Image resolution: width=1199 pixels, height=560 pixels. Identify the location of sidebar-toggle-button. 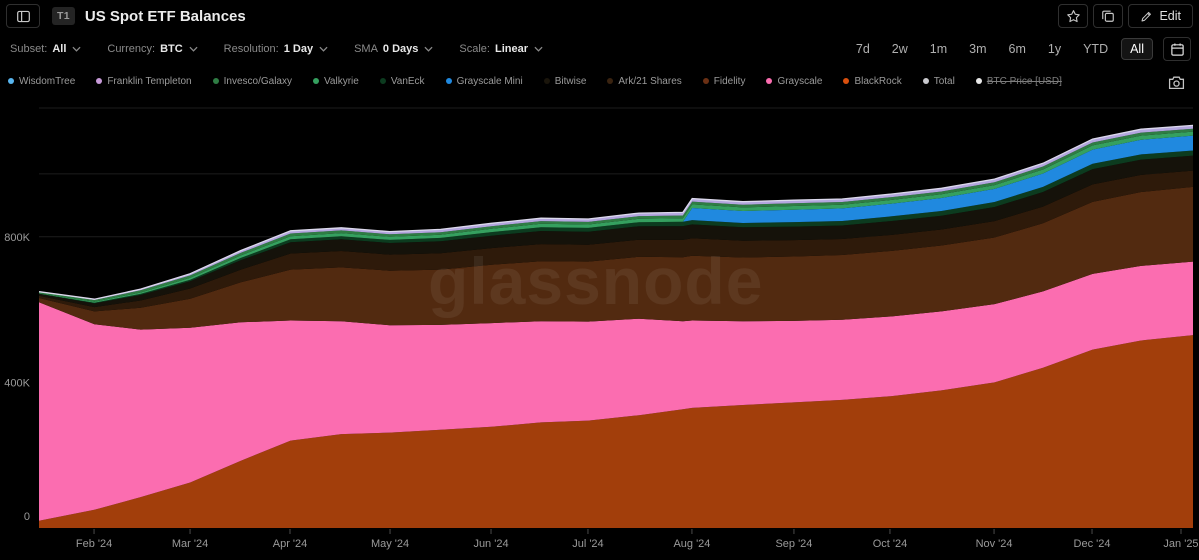
(23, 16).